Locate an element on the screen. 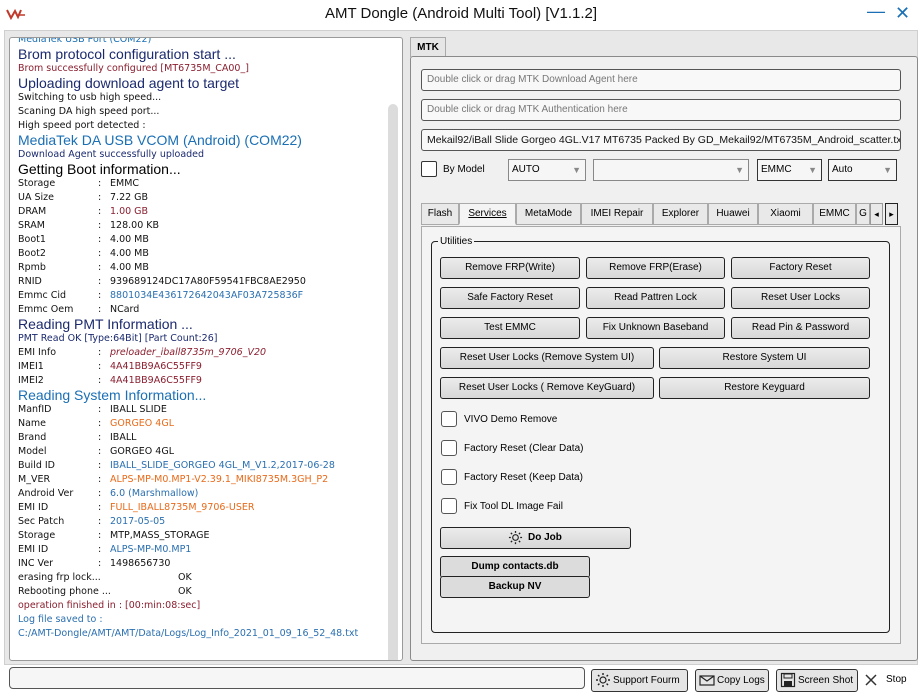  log-value: IBALL SLIDE is located at coordinates (138, 409).